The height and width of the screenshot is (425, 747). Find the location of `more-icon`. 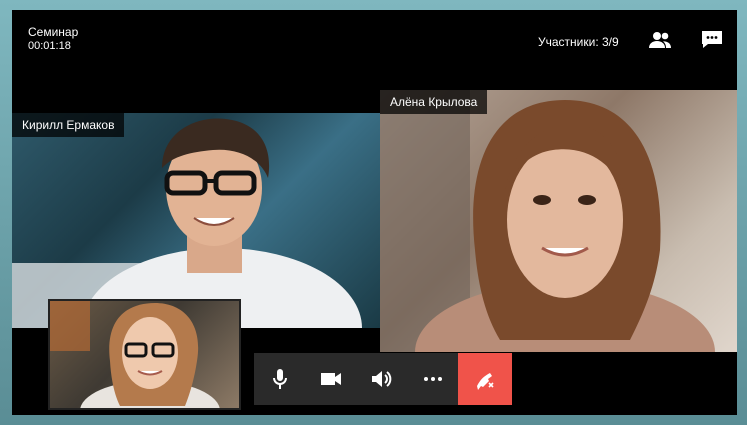

more-icon is located at coordinates (432, 379).